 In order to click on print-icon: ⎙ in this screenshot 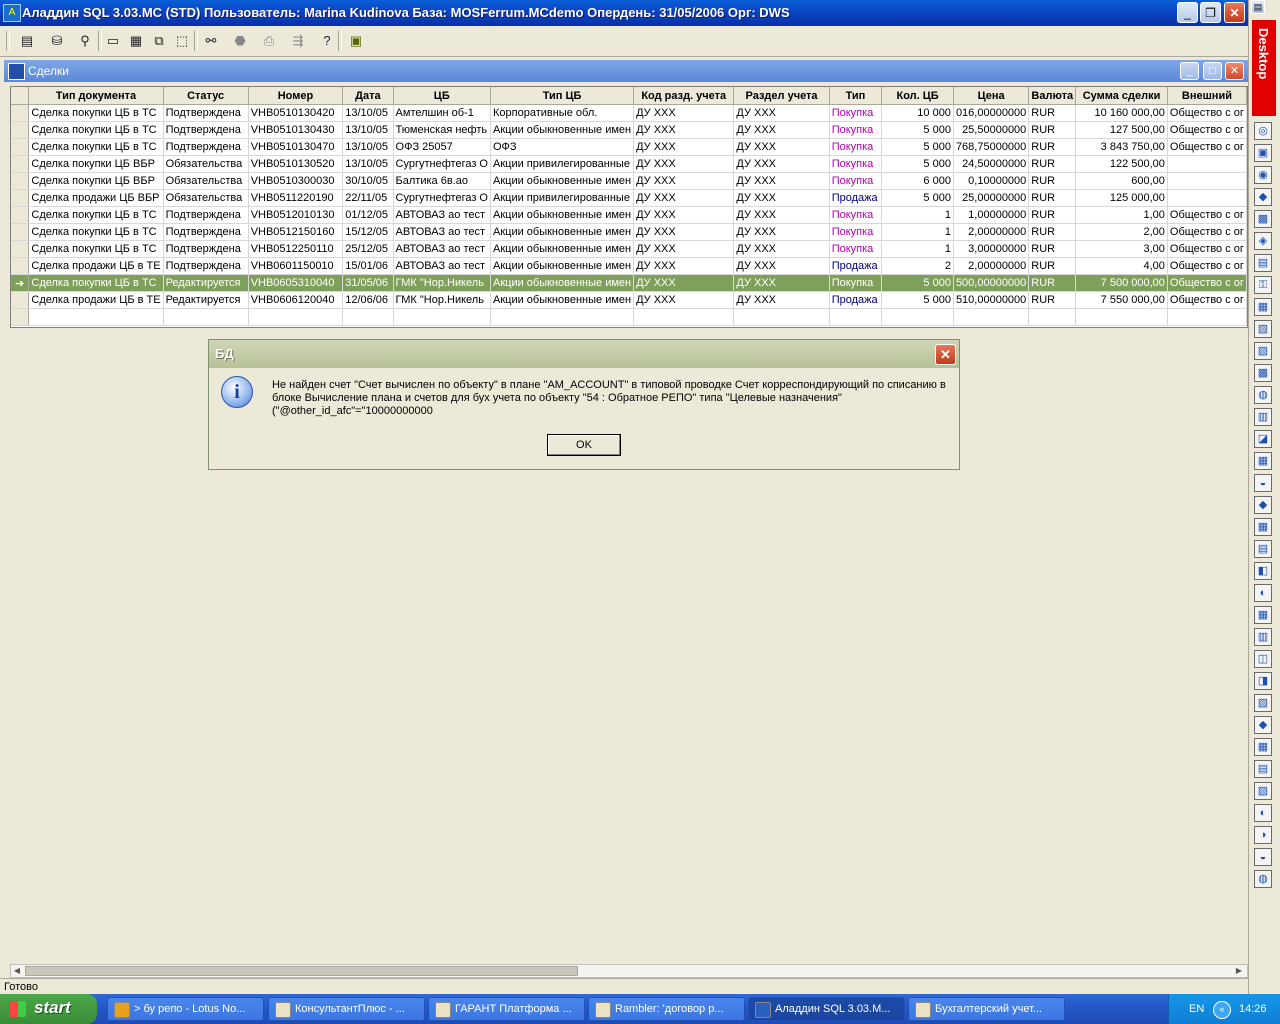, I will do `click(269, 41)`.